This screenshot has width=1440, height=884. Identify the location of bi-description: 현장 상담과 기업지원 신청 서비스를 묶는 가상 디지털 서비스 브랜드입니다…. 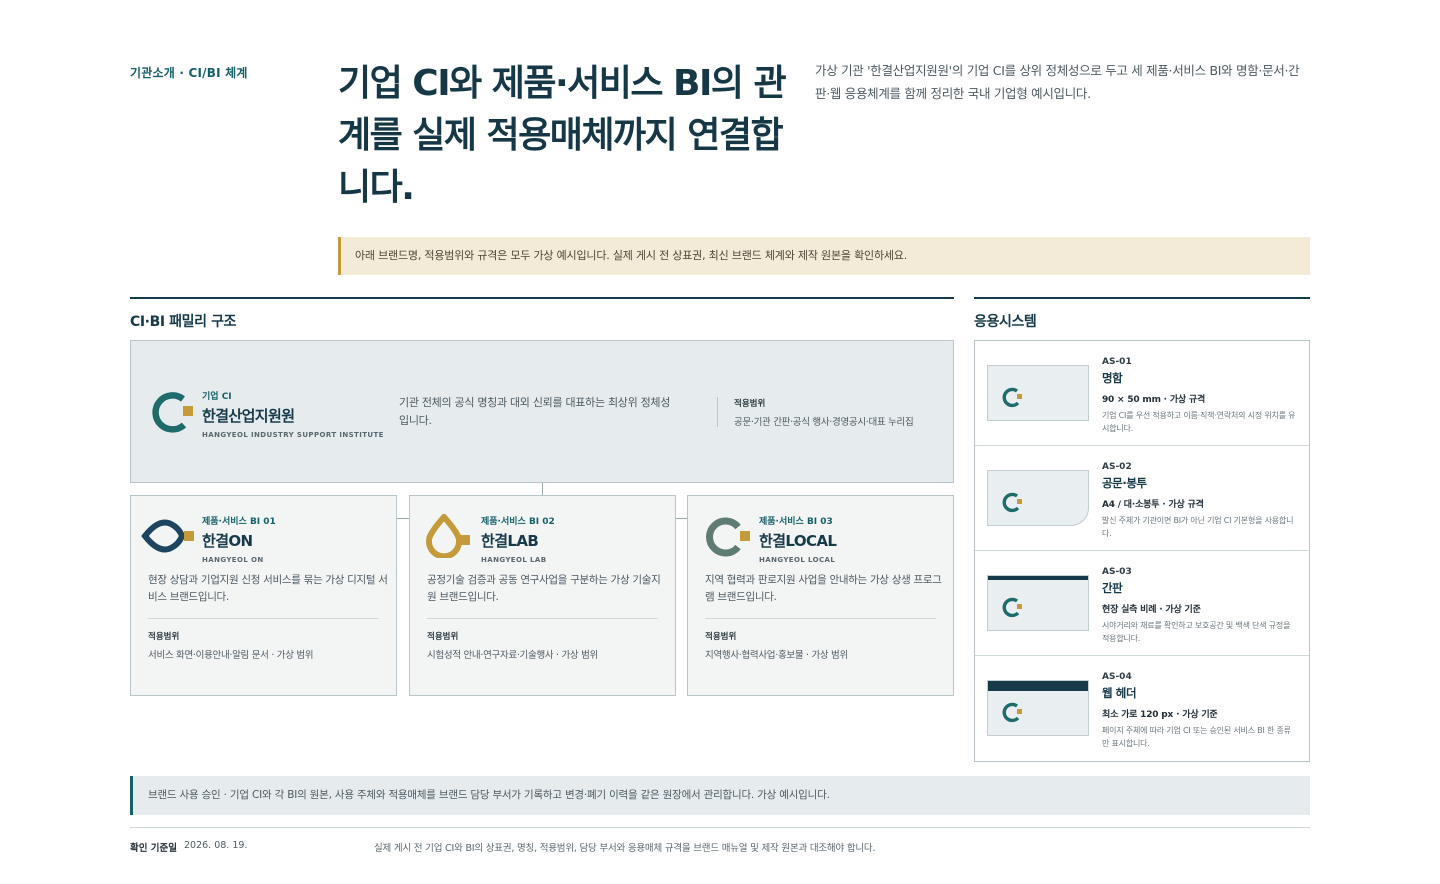
(268, 588).